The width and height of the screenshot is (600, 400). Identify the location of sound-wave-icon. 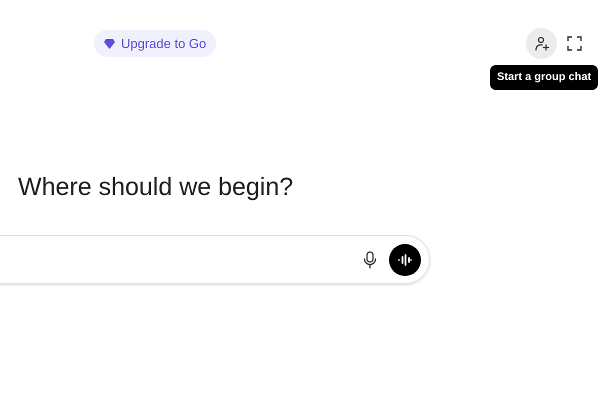
(405, 260).